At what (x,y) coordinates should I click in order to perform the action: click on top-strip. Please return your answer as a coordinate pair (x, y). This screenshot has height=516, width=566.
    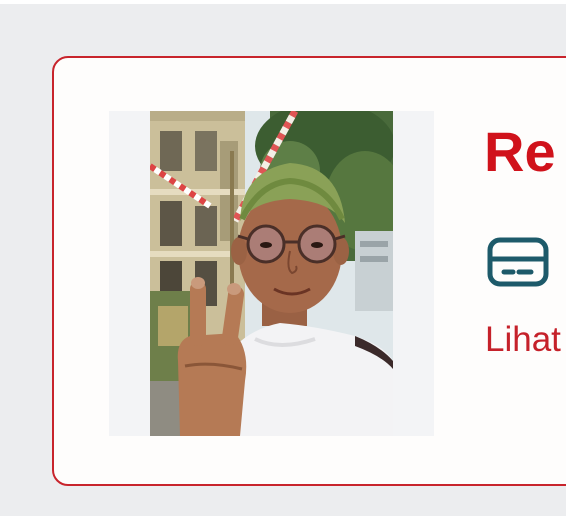
    Looking at the image, I should click on (283, 2).